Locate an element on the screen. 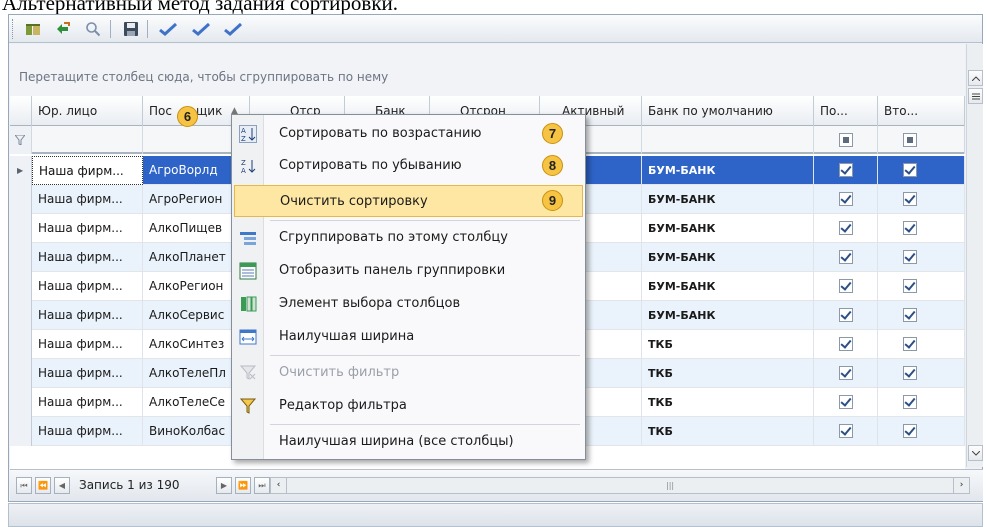 Image resolution: width=987 pixels, height=527 pixels. scroll-left-icon: ‹ is located at coordinates (279, 485).